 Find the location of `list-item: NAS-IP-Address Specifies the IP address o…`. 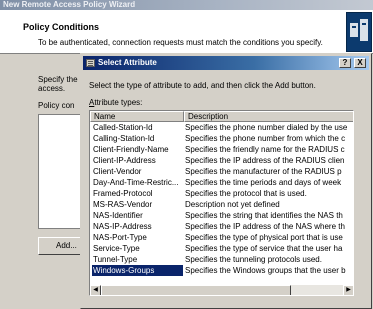

list-item: NAS-IP-Address Specifies the IP address o… is located at coordinates (221, 226).